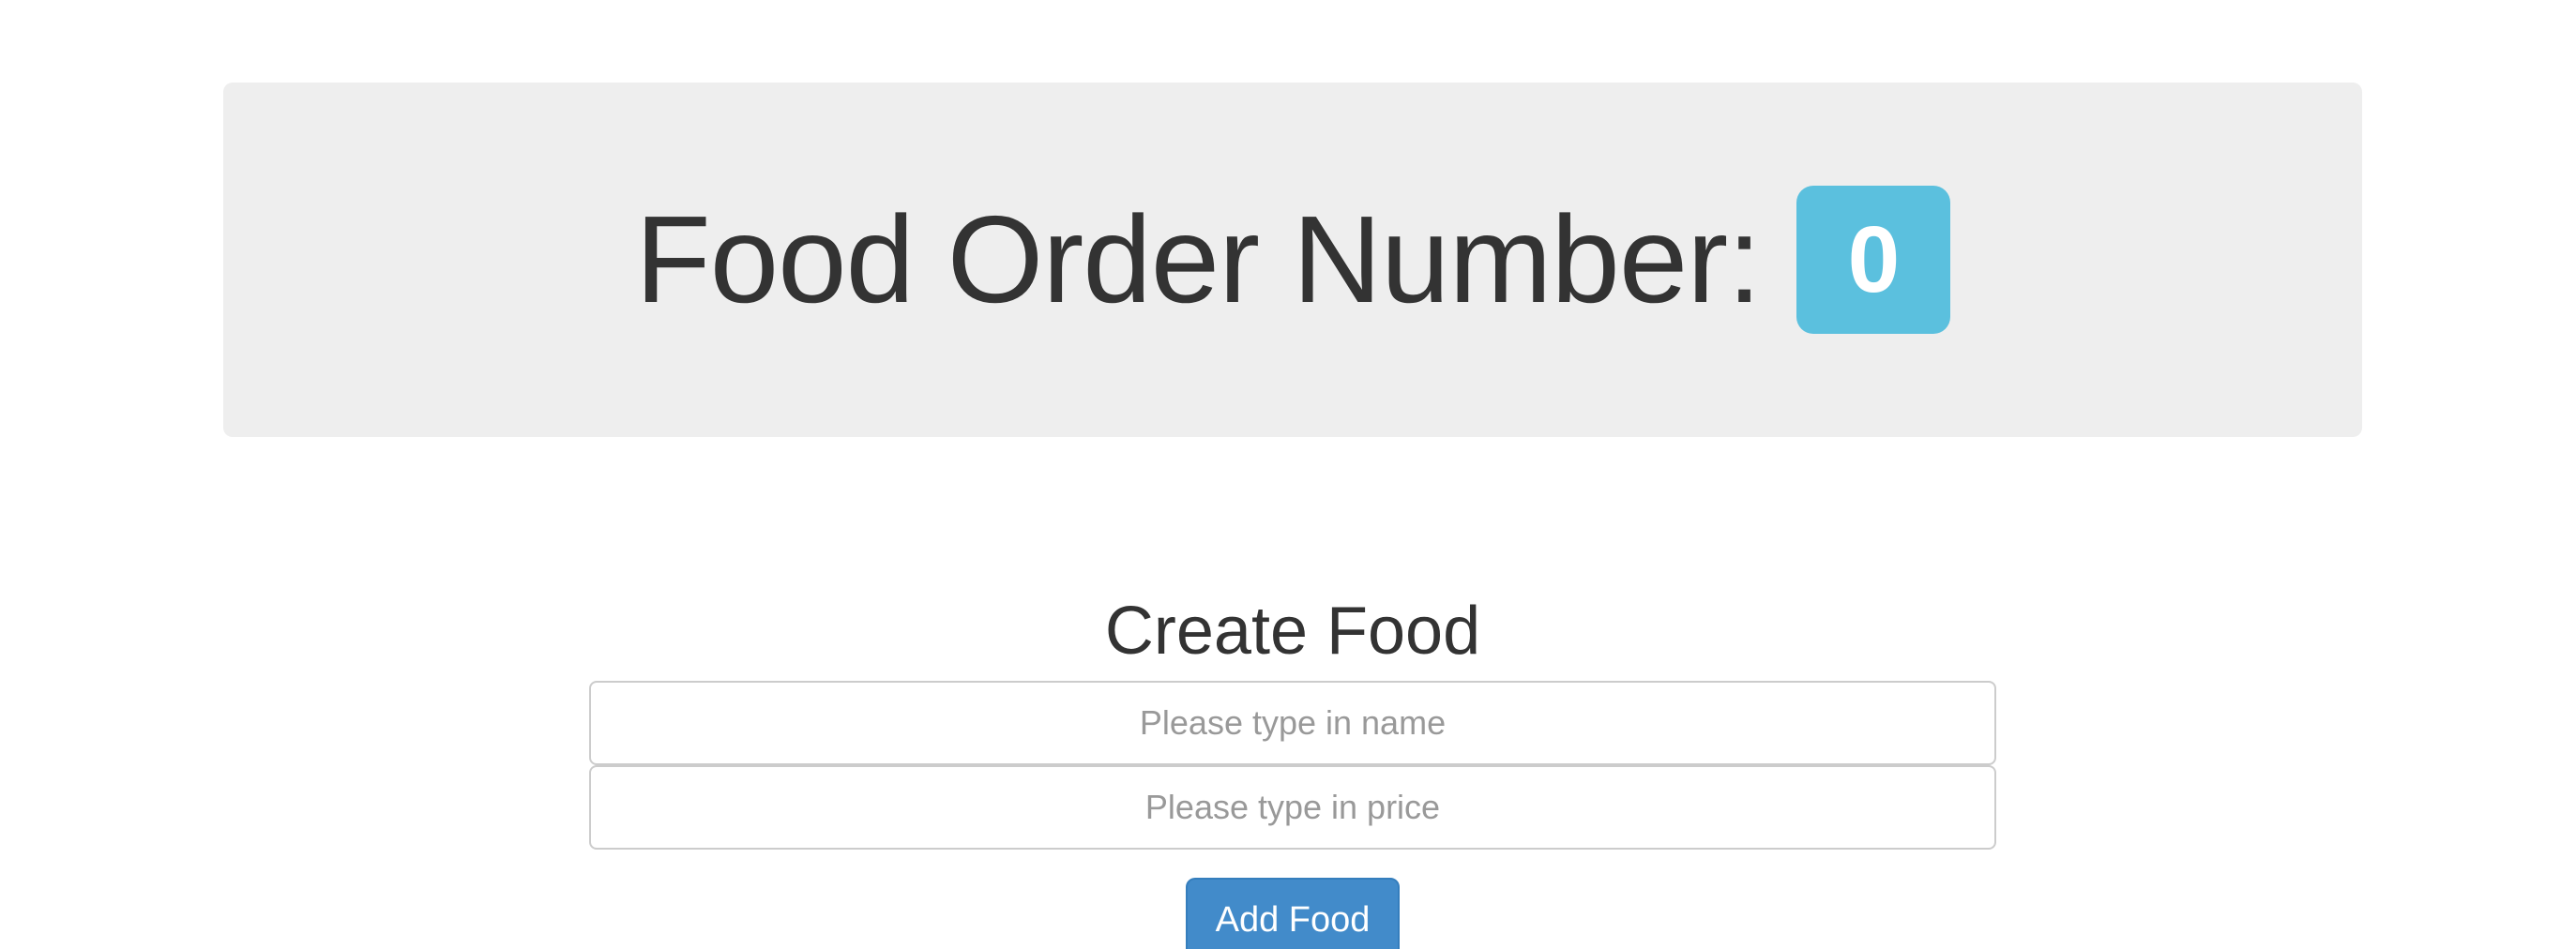 The height and width of the screenshot is (949, 2576). I want to click on order-heading: Food Order Number: 0, so click(1292, 260).